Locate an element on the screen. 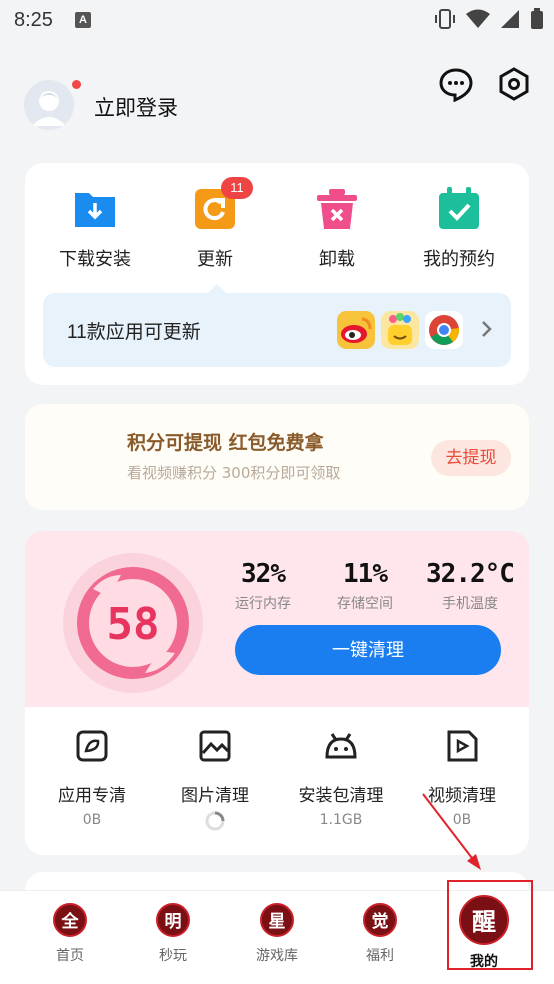 The height and width of the screenshot is (984, 554). highlight-box is located at coordinates (490, 925).